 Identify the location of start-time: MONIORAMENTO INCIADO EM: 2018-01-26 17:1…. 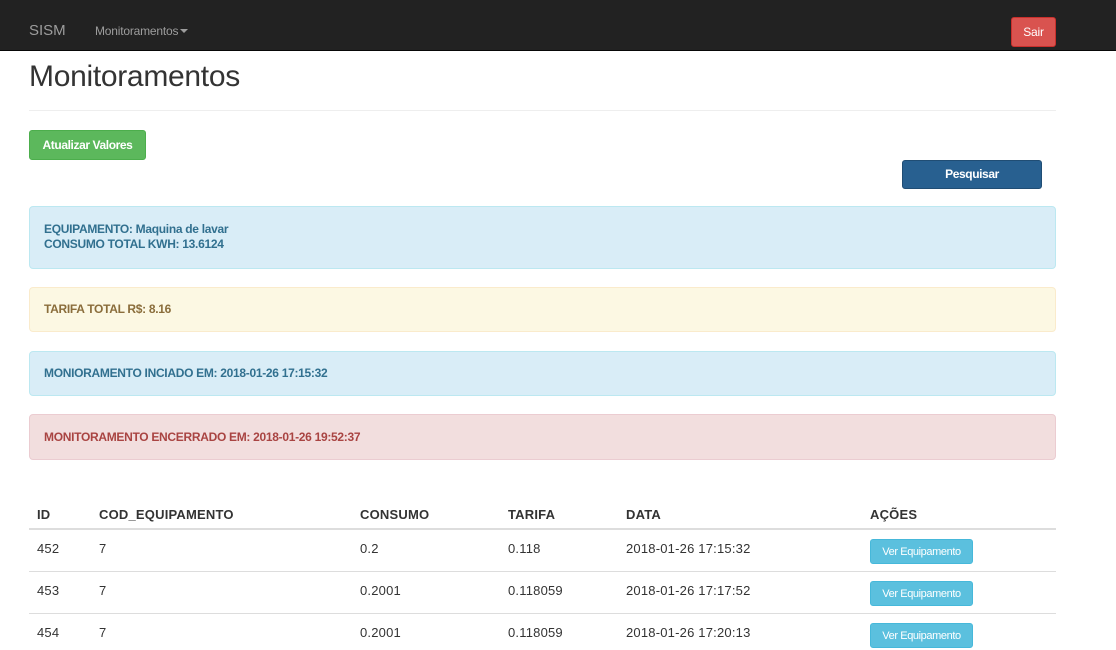
(186, 373).